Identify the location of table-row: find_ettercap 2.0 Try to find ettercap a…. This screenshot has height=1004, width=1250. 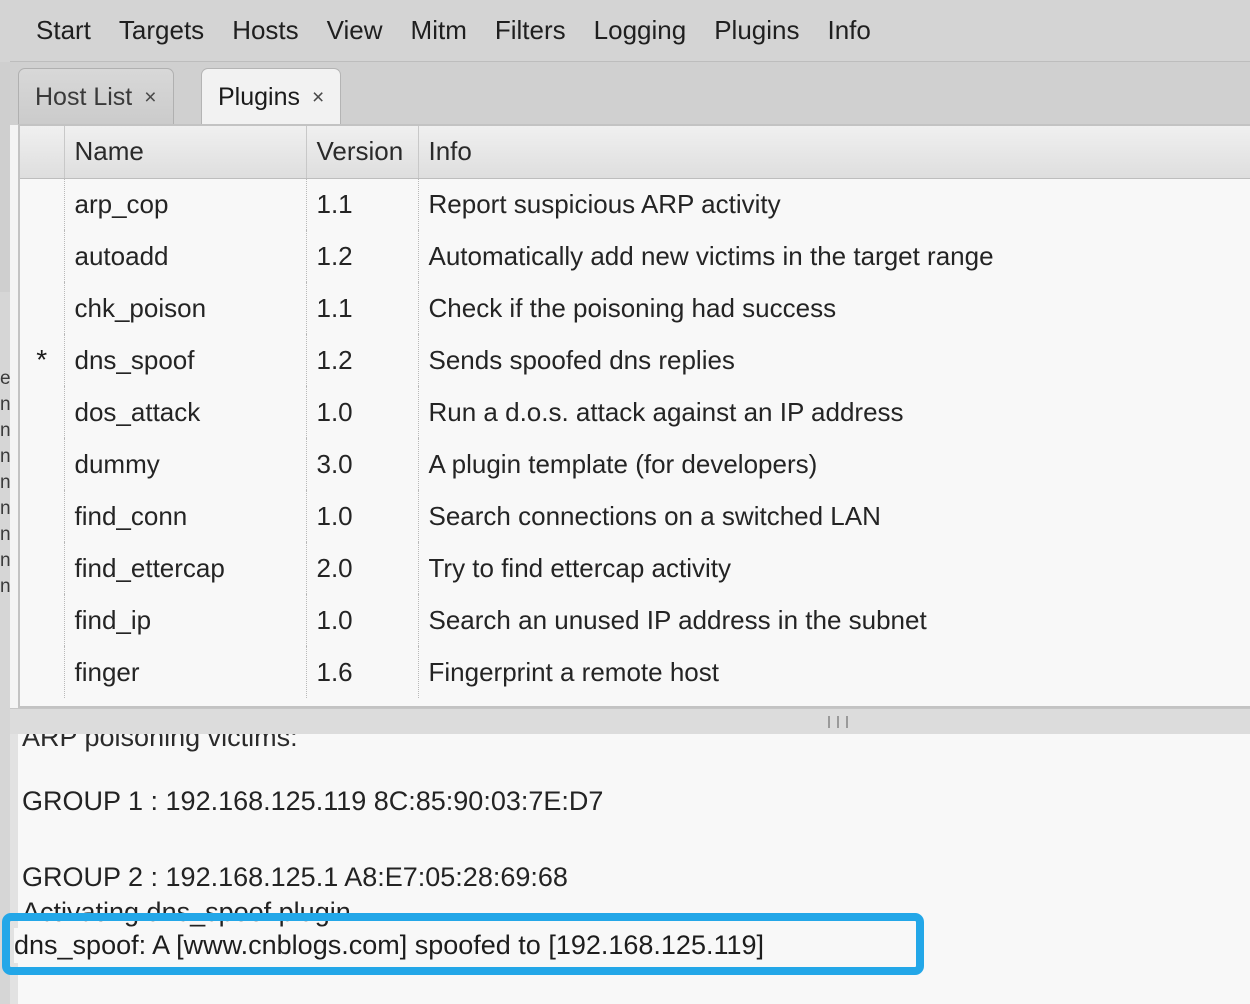
(635, 568).